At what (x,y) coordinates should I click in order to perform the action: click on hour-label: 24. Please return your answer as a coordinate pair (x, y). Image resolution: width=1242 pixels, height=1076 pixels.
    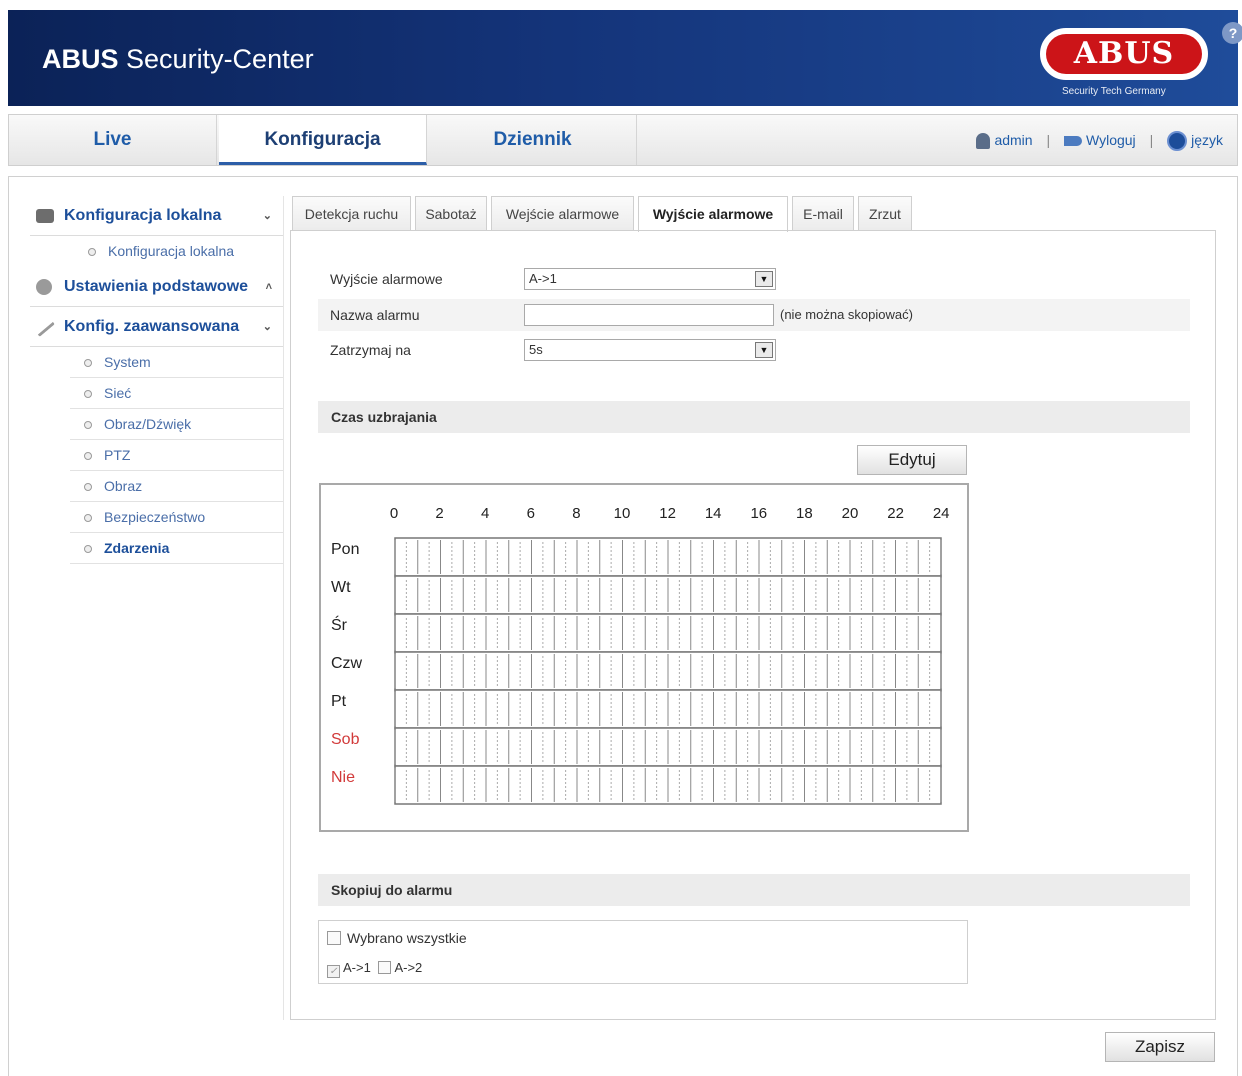
    Looking at the image, I should click on (941, 513).